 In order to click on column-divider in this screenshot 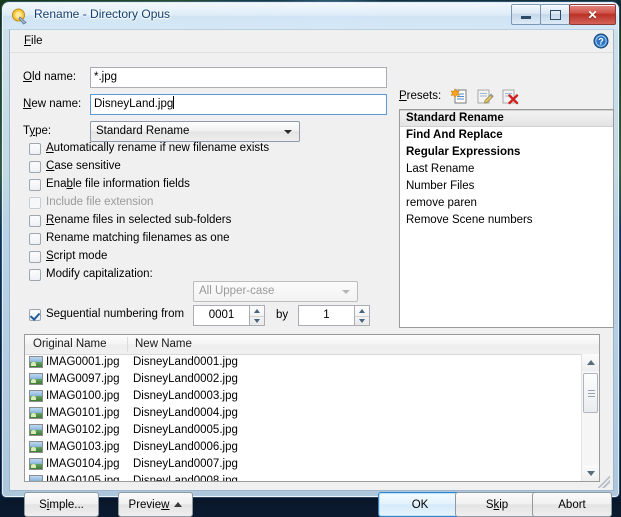, I will do `click(127, 344)`.